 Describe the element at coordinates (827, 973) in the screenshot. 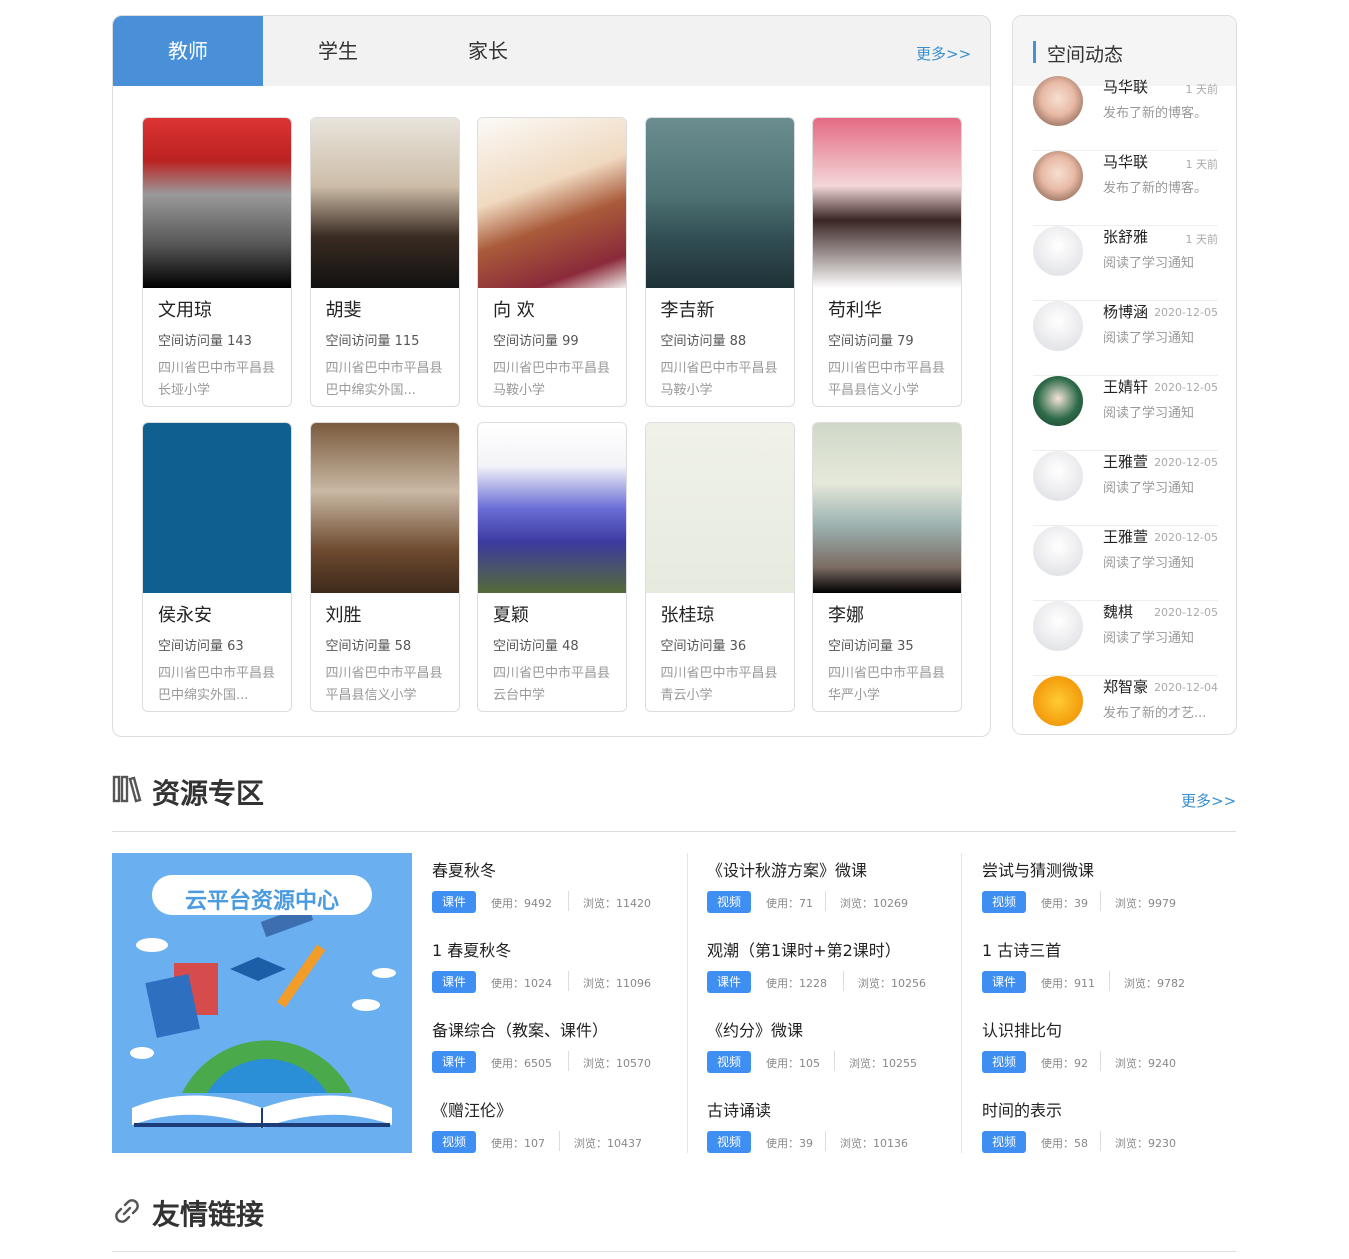

I see `resource-item: 观潮（第1课时+第2课时） 课件 使用：1228 浏览：10256` at that location.